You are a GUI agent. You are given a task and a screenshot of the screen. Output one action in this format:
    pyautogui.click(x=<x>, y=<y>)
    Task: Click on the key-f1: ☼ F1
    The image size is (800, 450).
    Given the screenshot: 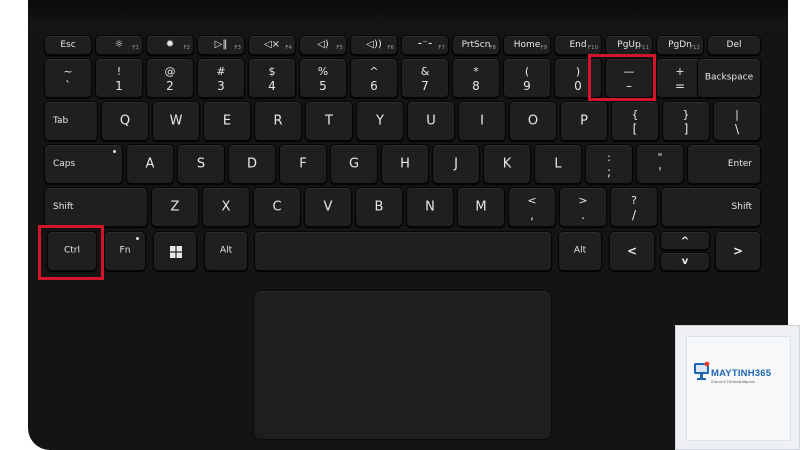 What is the action you would take?
    pyautogui.click(x=119, y=45)
    